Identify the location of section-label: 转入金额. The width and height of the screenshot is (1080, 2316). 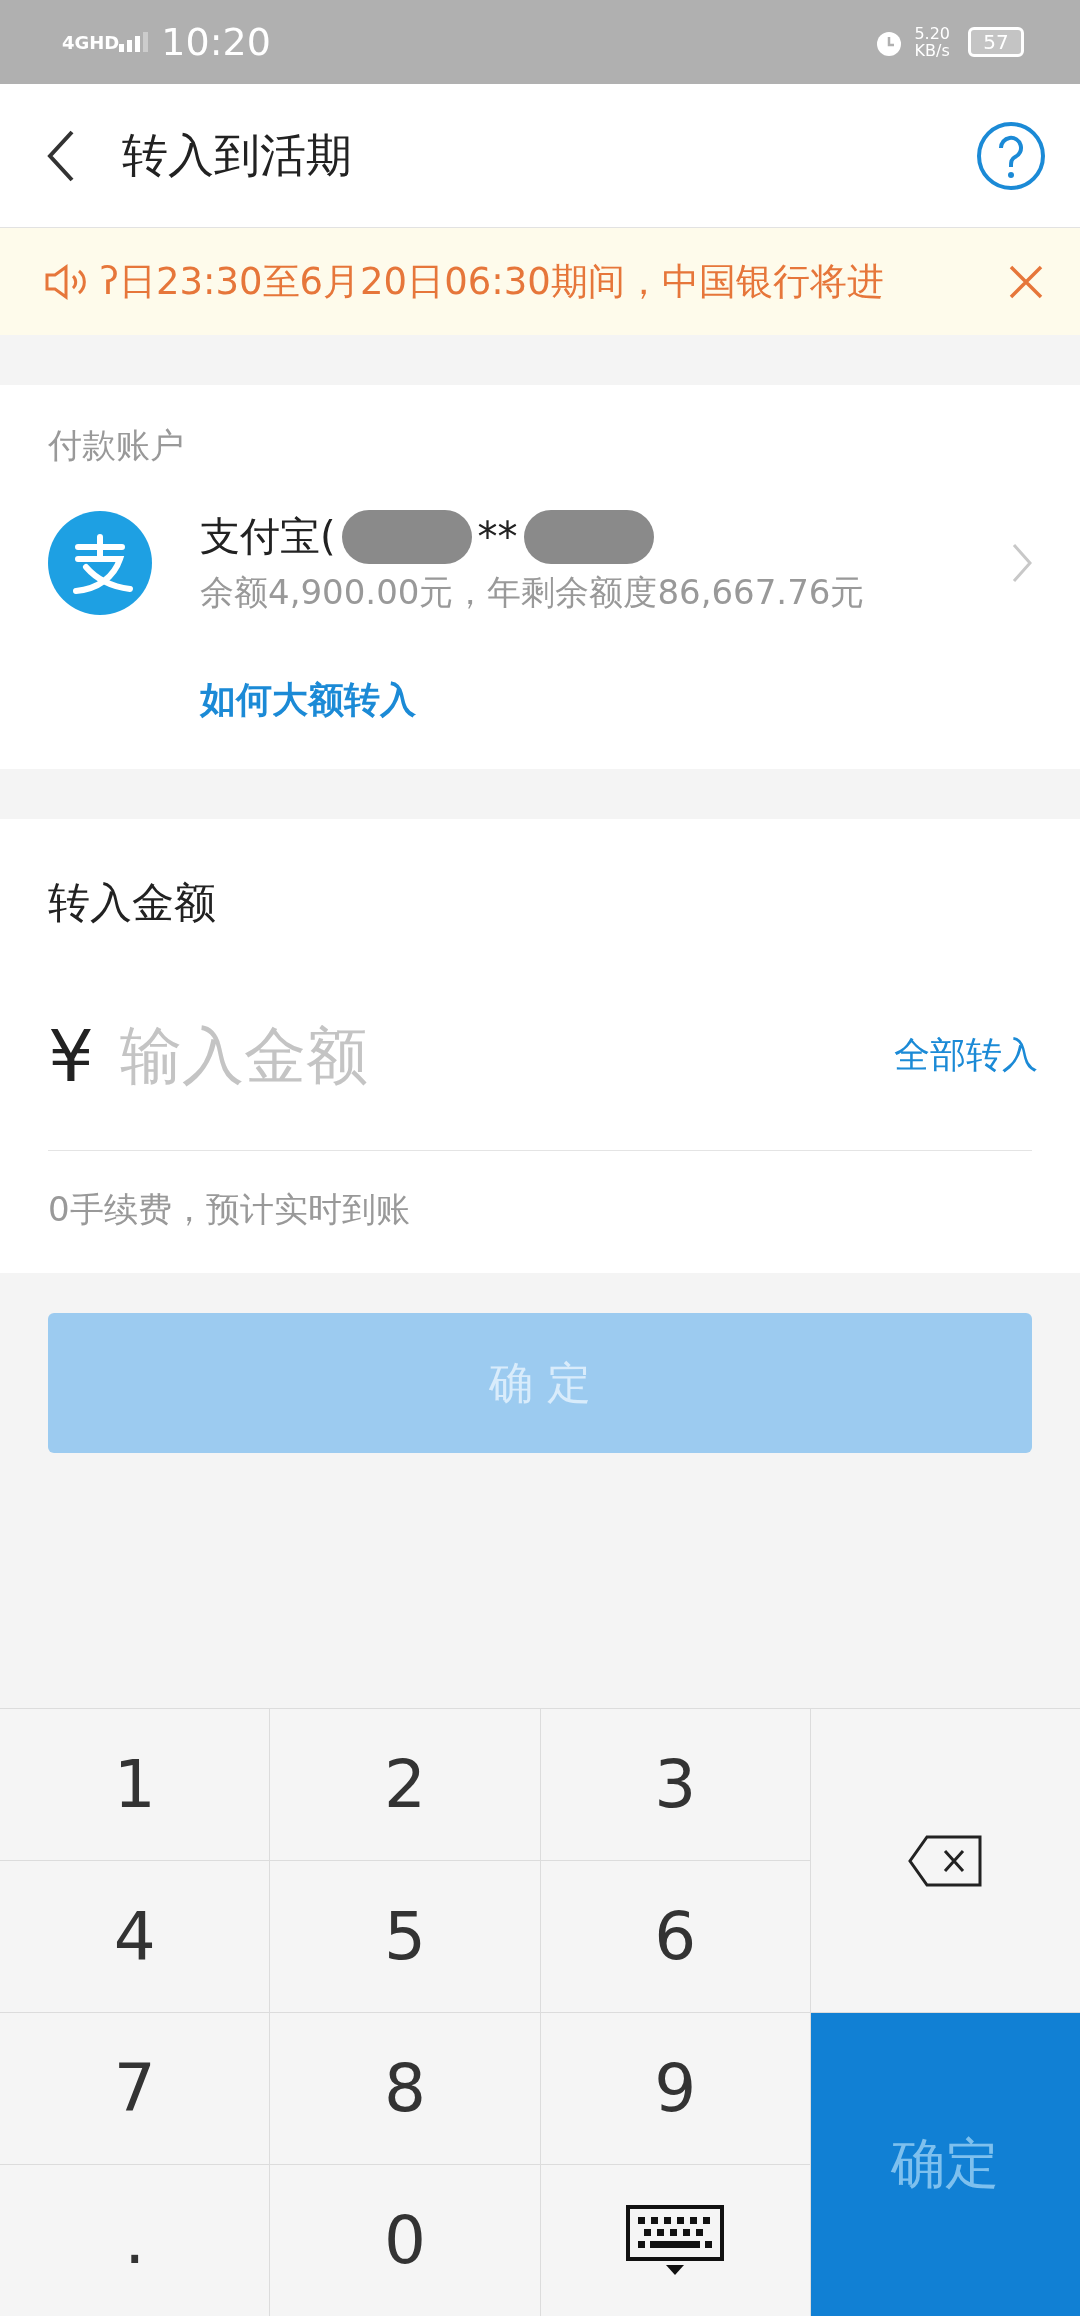
(132, 903).